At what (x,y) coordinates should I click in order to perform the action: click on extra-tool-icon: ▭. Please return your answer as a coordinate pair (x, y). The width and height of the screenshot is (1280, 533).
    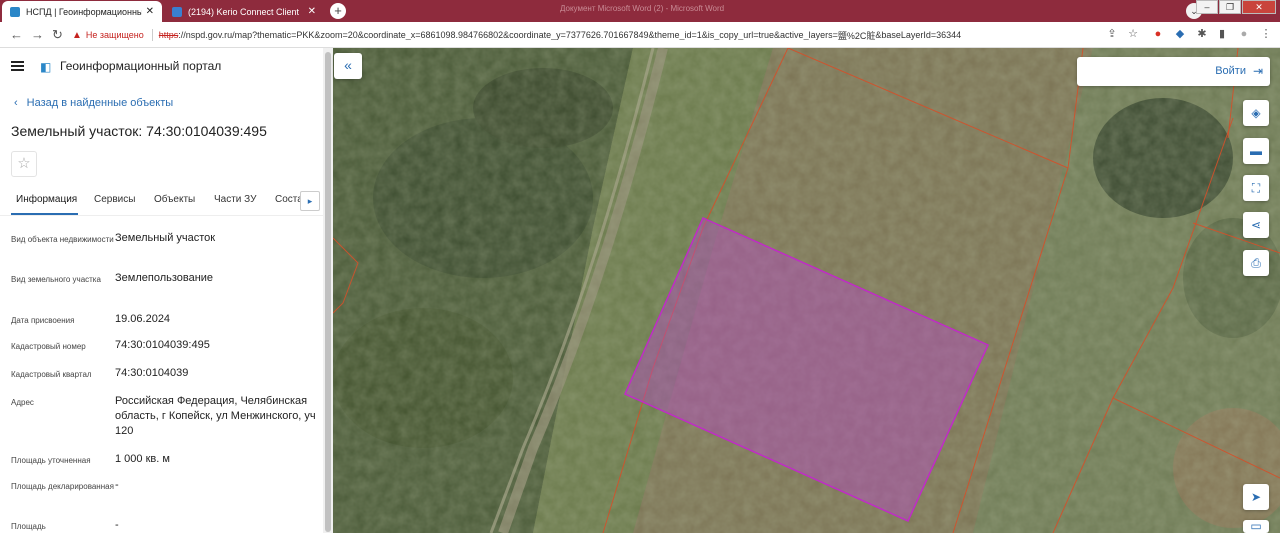
    Looking at the image, I should click on (1256, 526).